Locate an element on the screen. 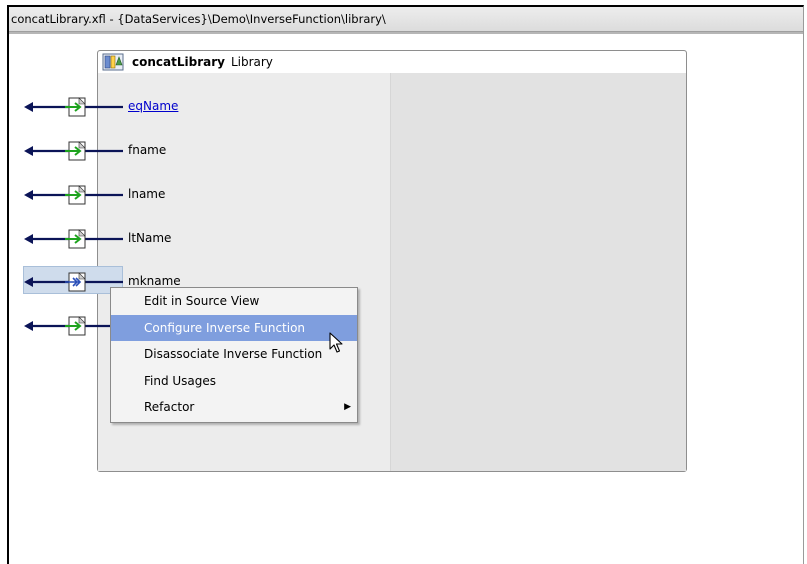 The height and width of the screenshot is (564, 807). menu-item-label: Configure Inverse Function is located at coordinates (225, 327).